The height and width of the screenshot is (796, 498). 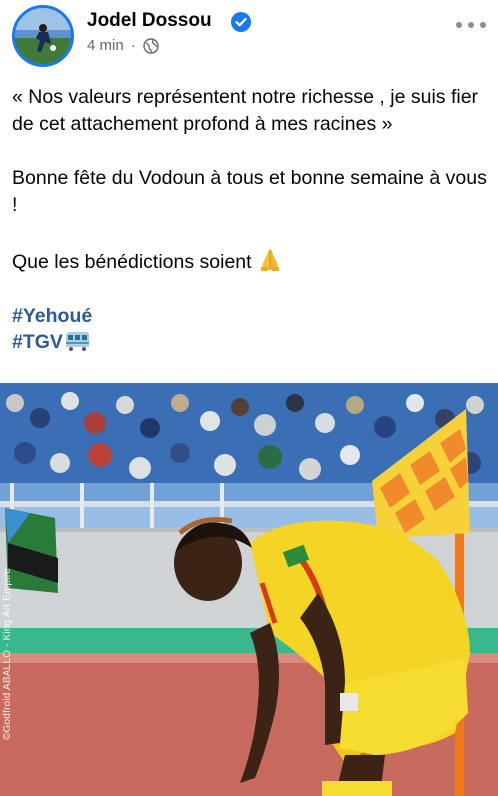 I want to click on folded-hands-emoji, so click(x=270, y=260).